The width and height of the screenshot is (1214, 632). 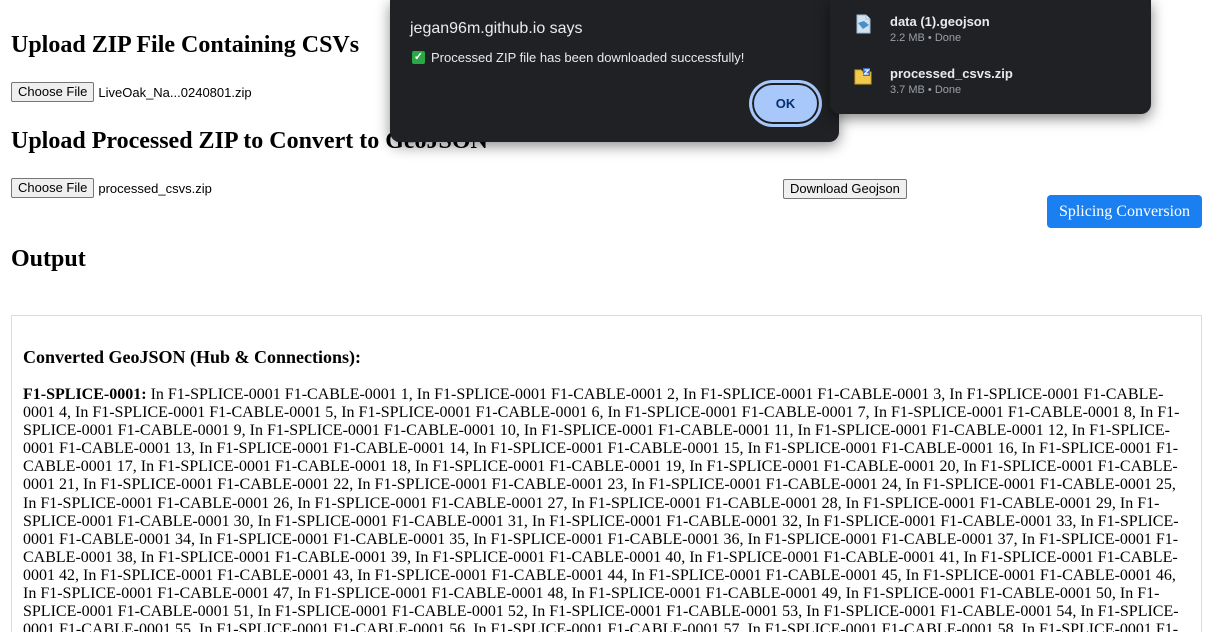 I want to click on processed-zip-file-name: processed_csvs.zip, so click(x=155, y=188).